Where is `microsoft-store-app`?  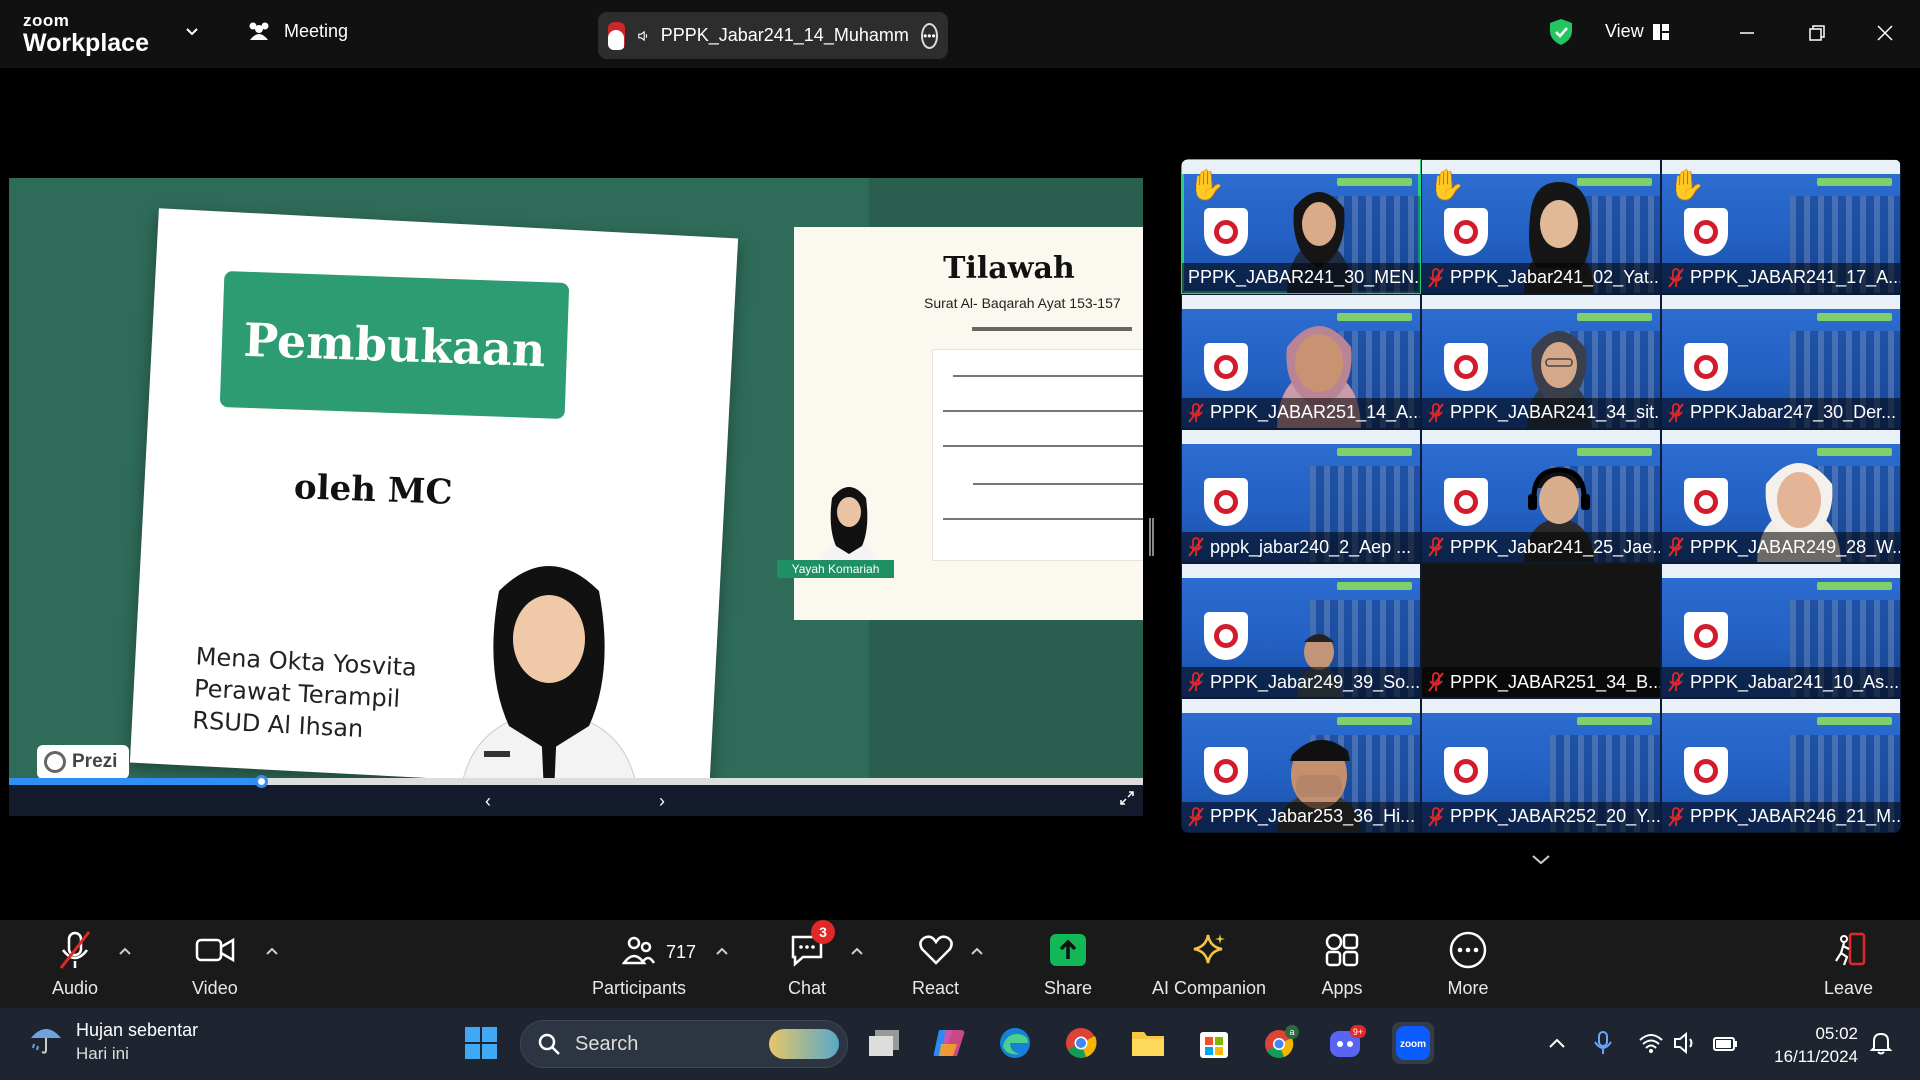
microsoft-store-app is located at coordinates (1214, 1043).